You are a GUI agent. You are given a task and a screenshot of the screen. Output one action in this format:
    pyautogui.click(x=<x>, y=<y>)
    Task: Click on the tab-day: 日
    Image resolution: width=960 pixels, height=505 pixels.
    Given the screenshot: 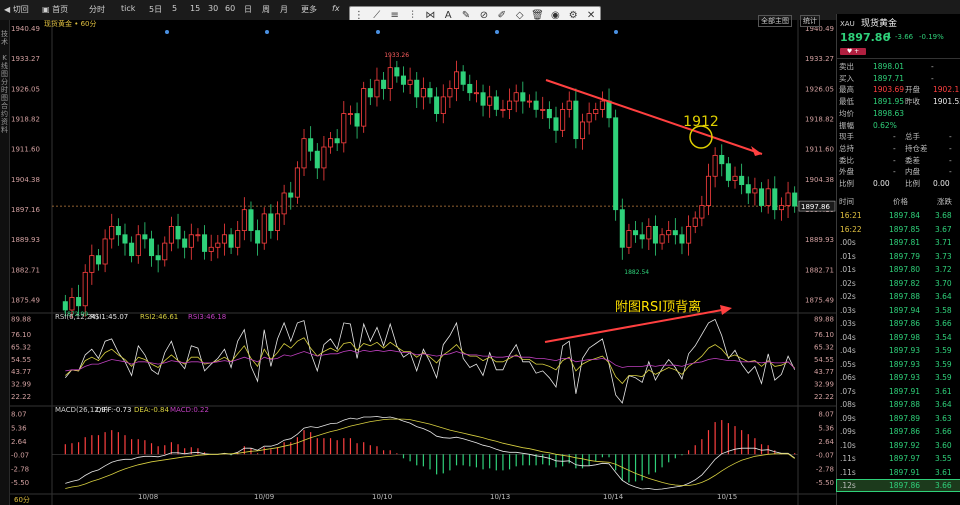 What is the action you would take?
    pyautogui.click(x=248, y=9)
    